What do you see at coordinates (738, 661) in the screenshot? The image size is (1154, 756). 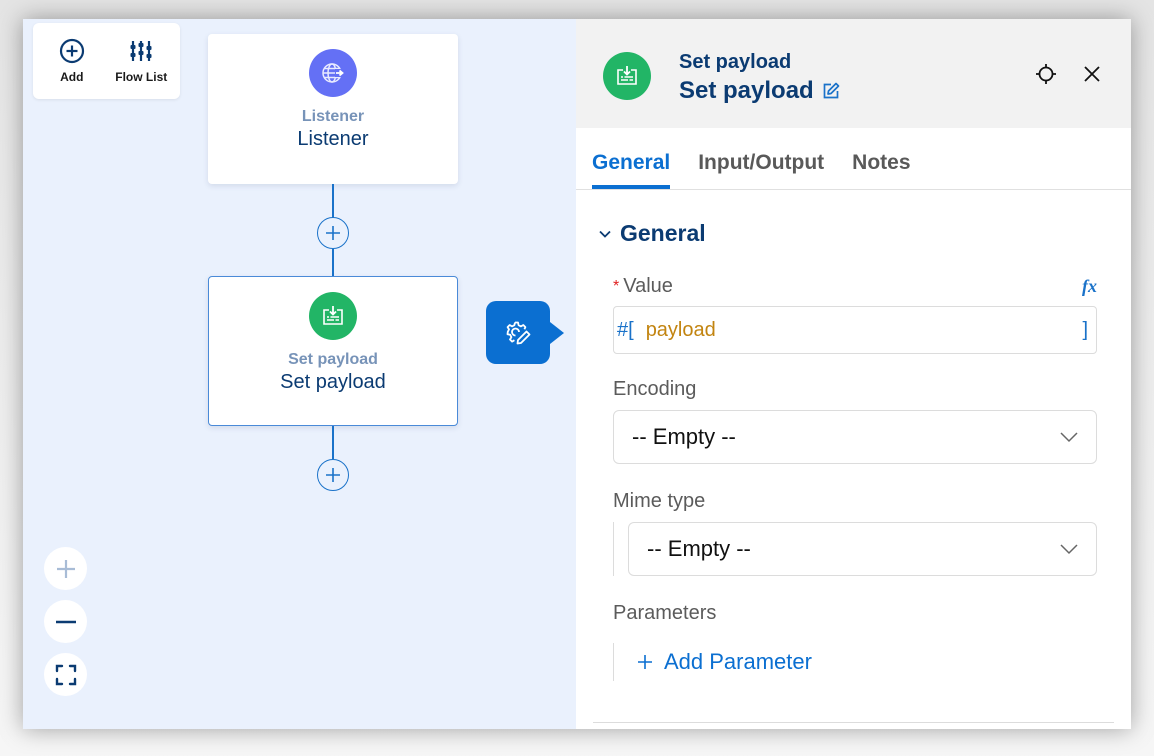 I see `add-parameter-label: Add Parameter` at bounding box center [738, 661].